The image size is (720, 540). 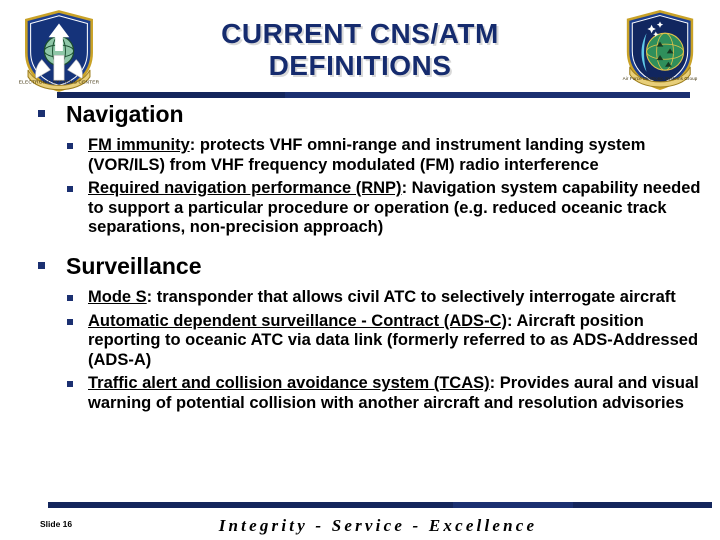 What do you see at coordinates (378, 525) in the screenshot?
I see `footer-motto: Integrity - Service - Excellence` at bounding box center [378, 525].